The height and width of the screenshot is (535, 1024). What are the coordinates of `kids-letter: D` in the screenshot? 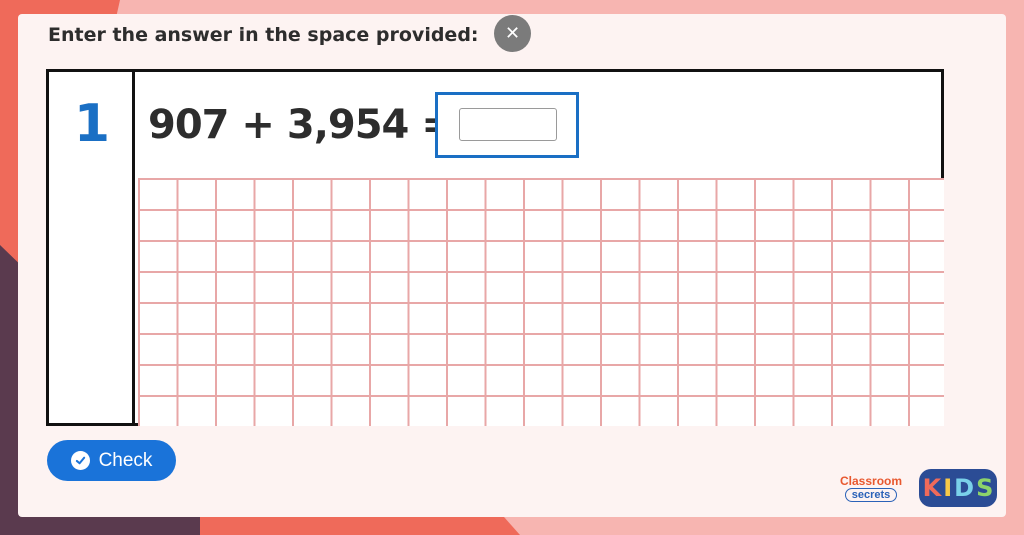 It's located at (964, 488).